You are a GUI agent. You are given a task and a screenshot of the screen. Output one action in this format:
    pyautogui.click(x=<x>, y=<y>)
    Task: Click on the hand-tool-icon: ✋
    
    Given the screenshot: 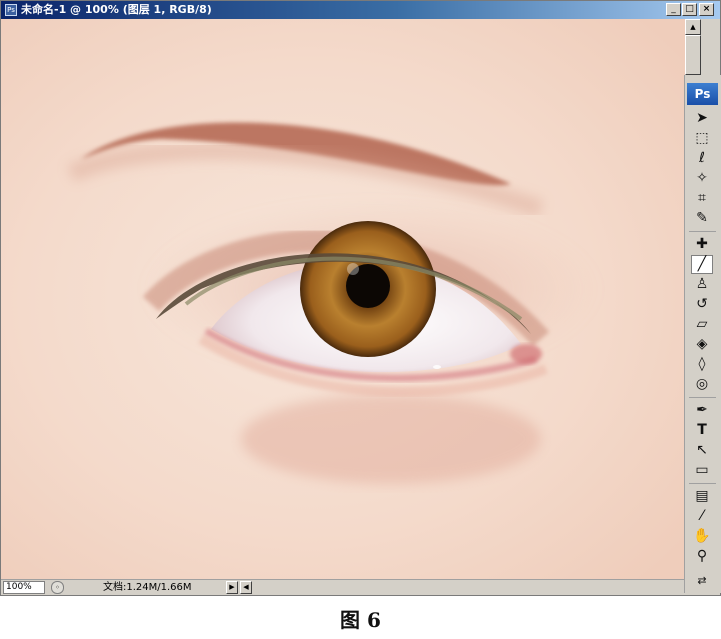 What is the action you would take?
    pyautogui.click(x=702, y=536)
    